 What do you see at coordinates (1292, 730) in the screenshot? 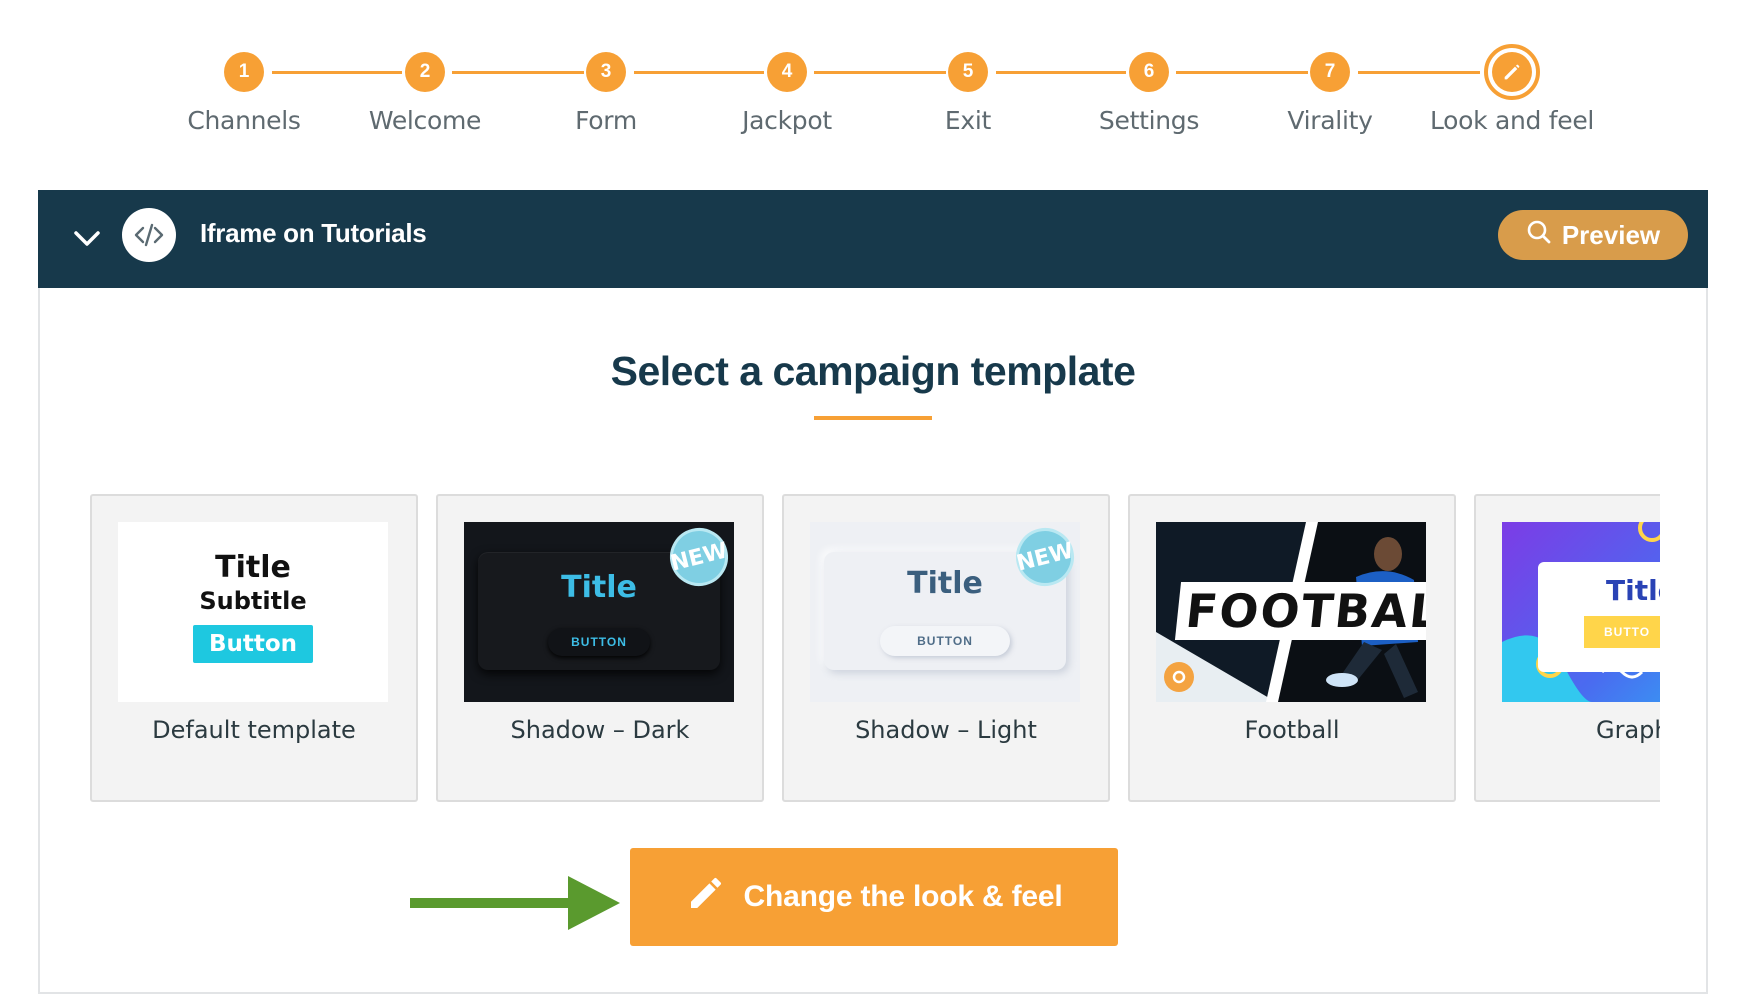
I see `template-label: Football` at bounding box center [1292, 730].